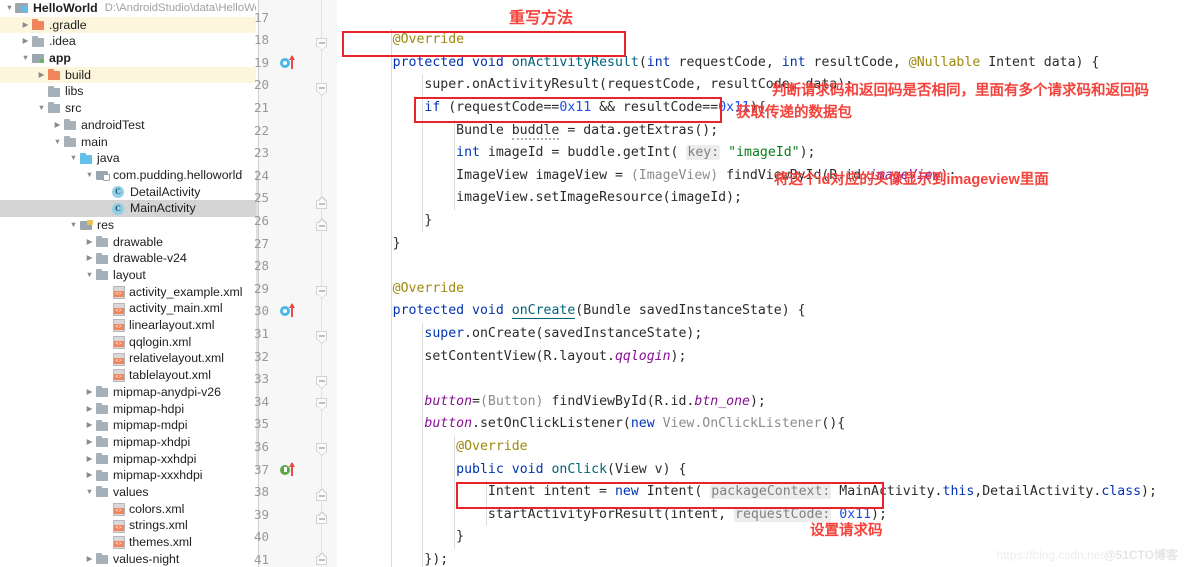 The image size is (1184, 567). I want to click on tree-item--idea: ▶ .idea, so click(129, 41).